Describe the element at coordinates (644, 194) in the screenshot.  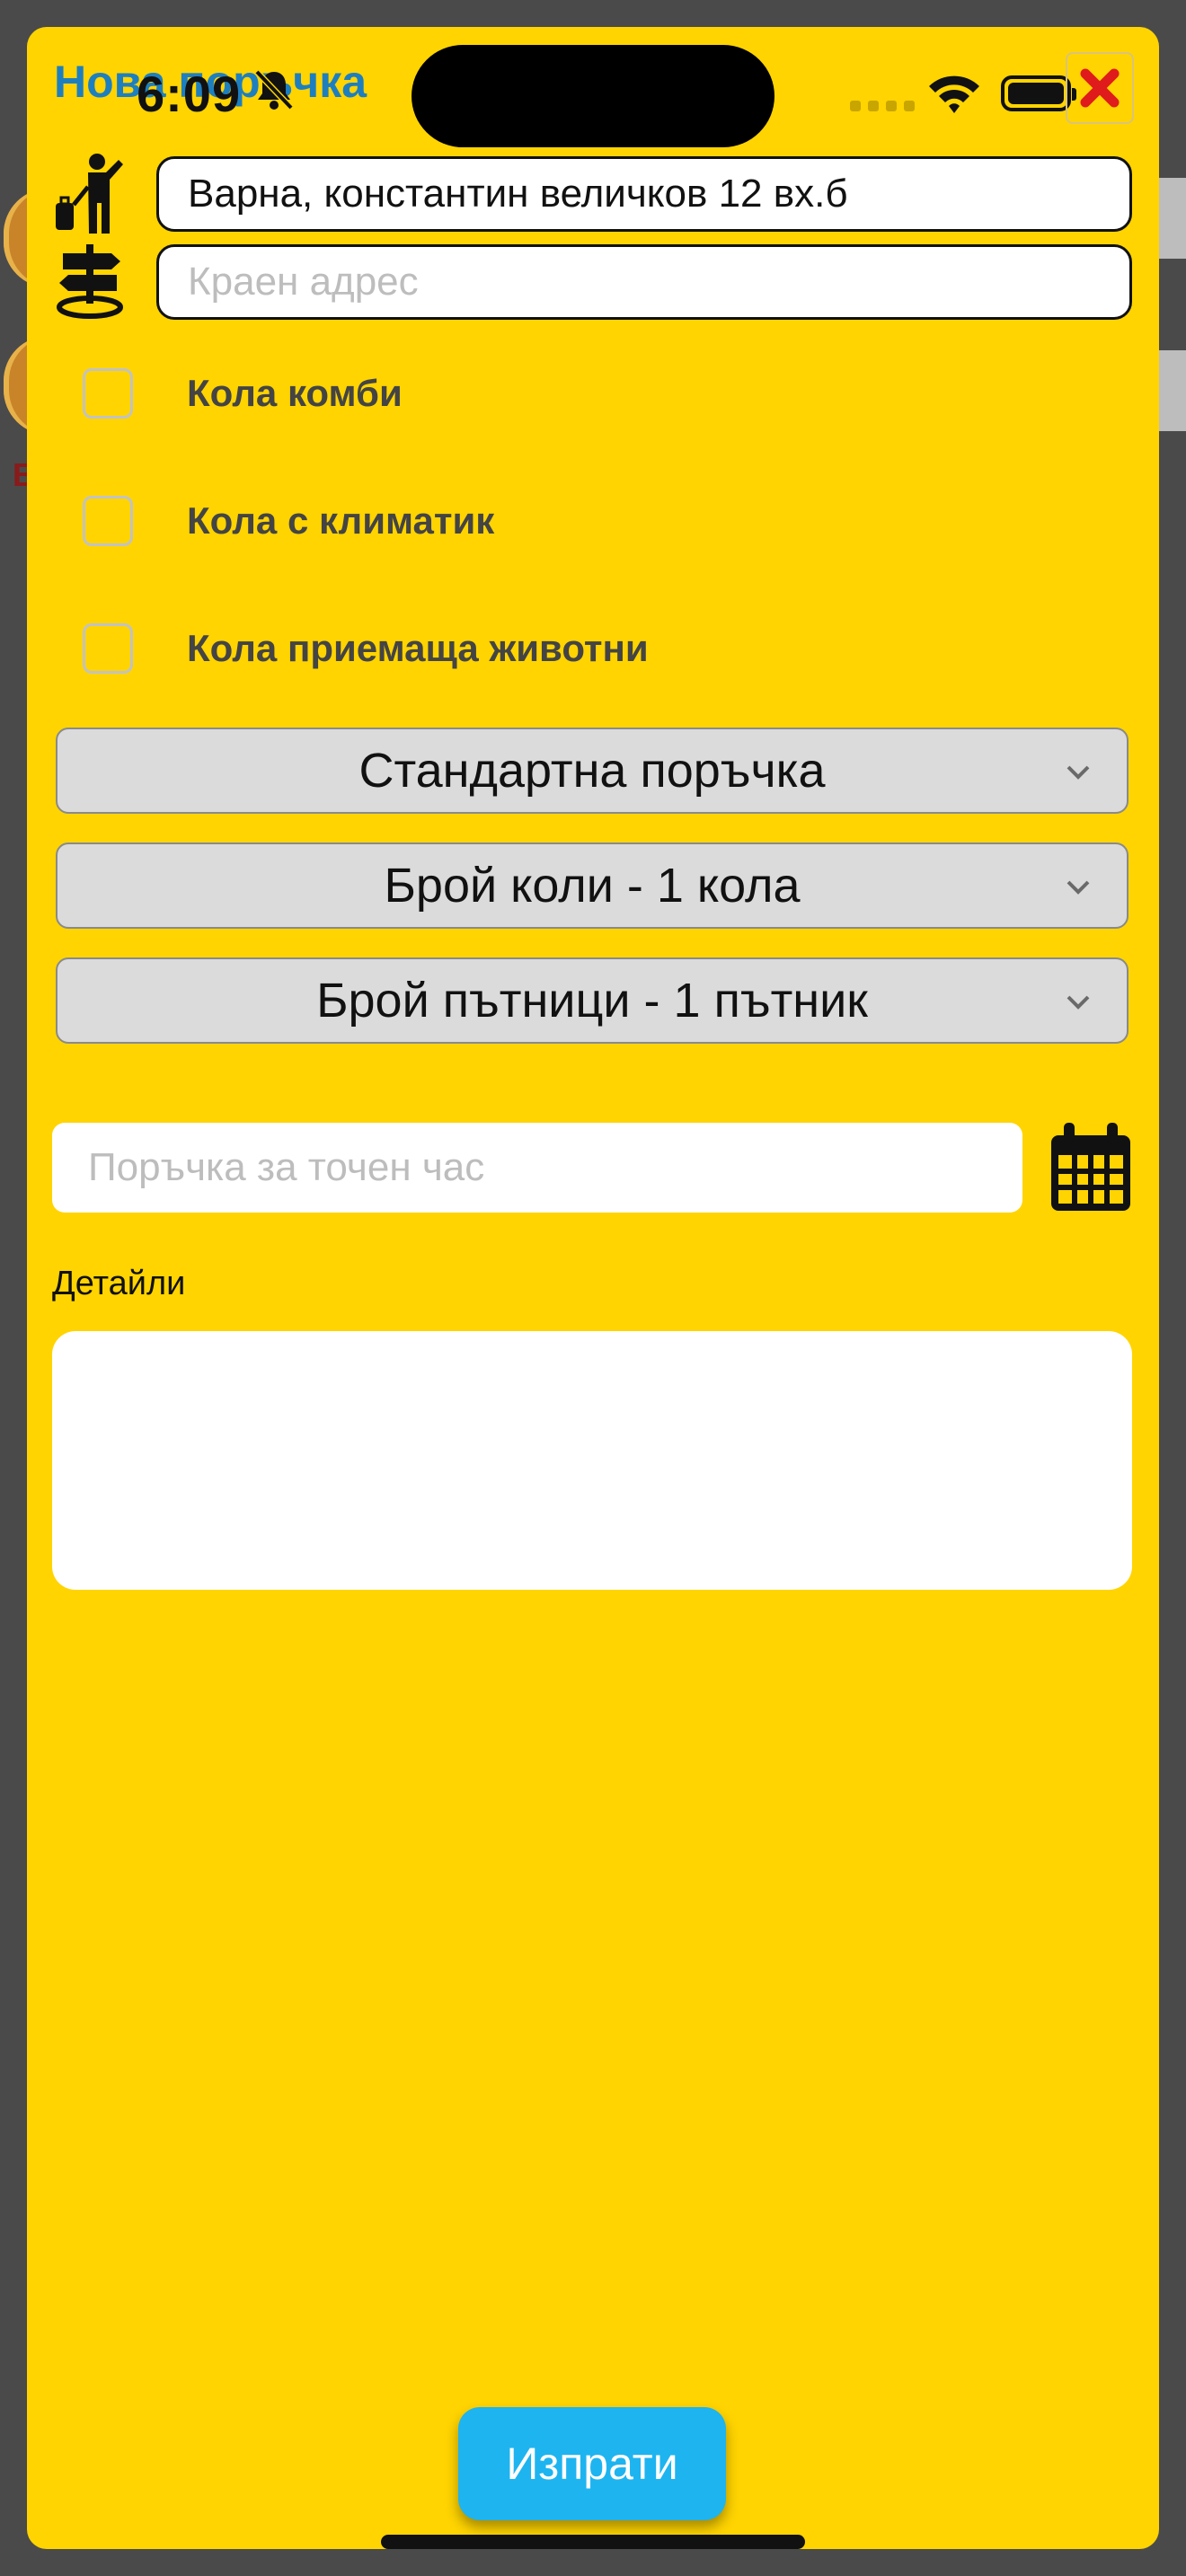
I see `start-address-input: Варна, константин величков 12 вх.б` at that location.